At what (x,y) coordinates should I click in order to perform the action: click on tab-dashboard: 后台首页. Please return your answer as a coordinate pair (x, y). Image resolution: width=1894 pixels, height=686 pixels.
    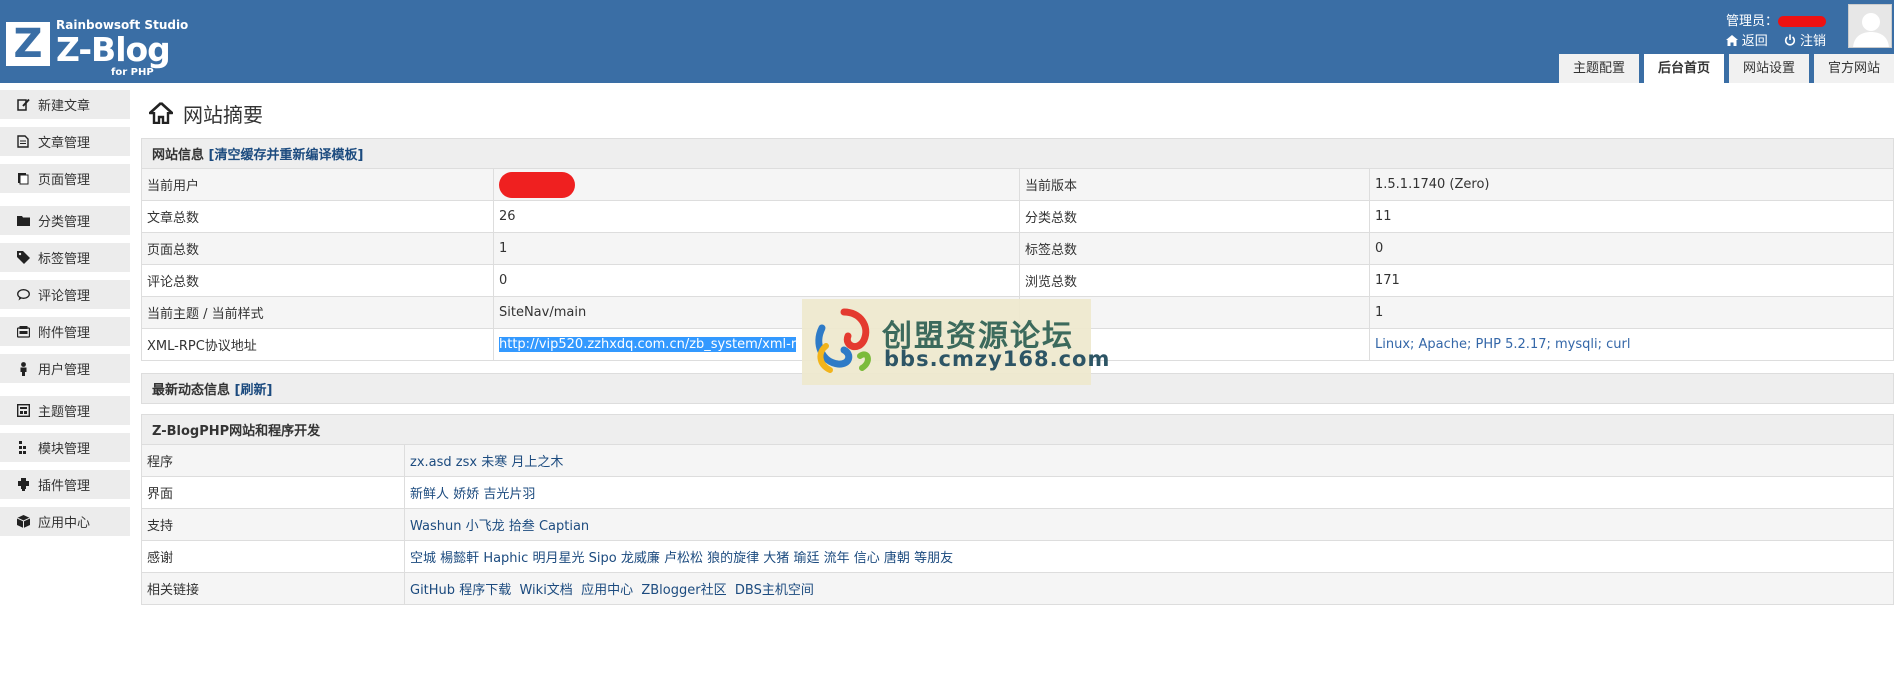
    Looking at the image, I should click on (1683, 68).